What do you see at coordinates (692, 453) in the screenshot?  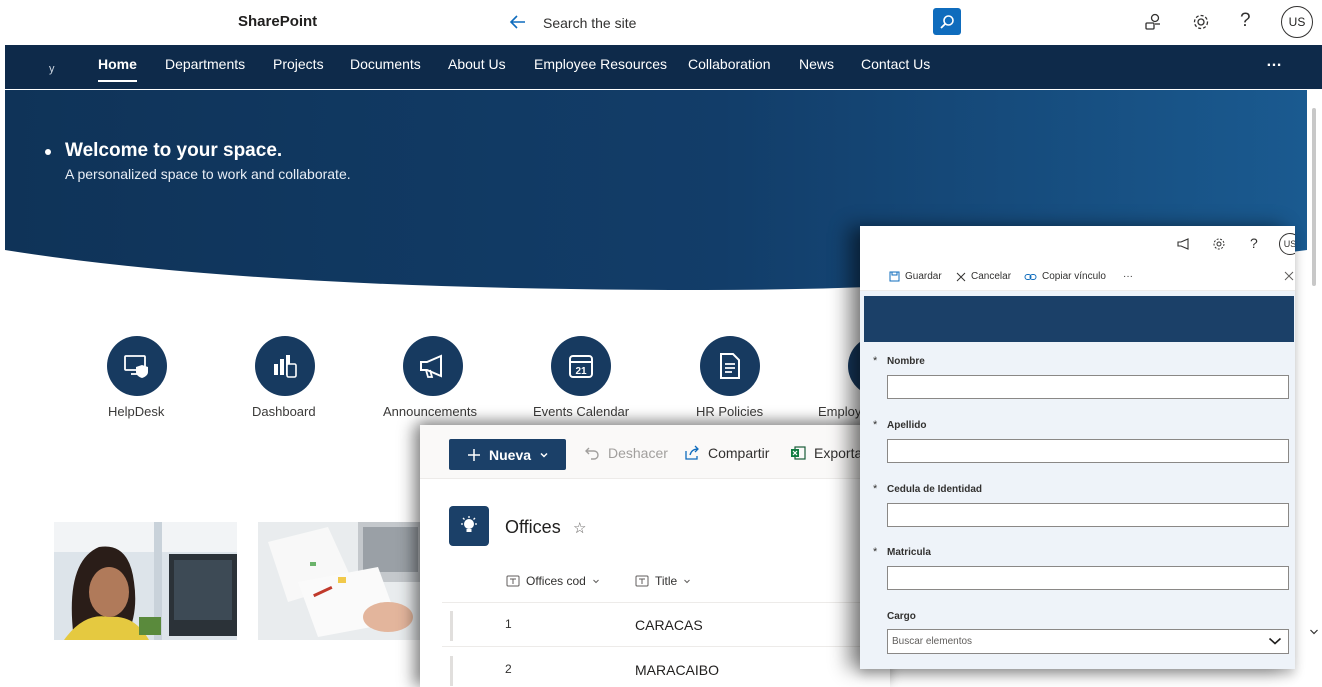 I see `share-icon` at bounding box center [692, 453].